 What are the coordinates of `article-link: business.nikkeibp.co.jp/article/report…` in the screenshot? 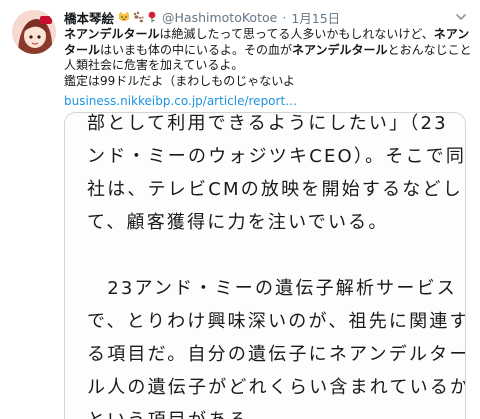 It's located at (180, 101).